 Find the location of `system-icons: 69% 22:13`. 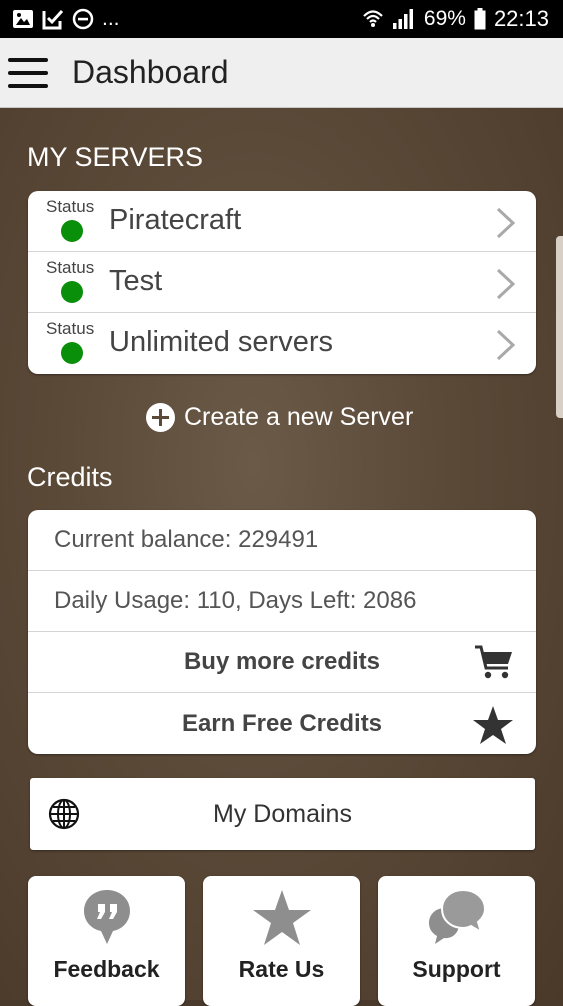

system-icons: 69% 22:13 is located at coordinates (455, 19).